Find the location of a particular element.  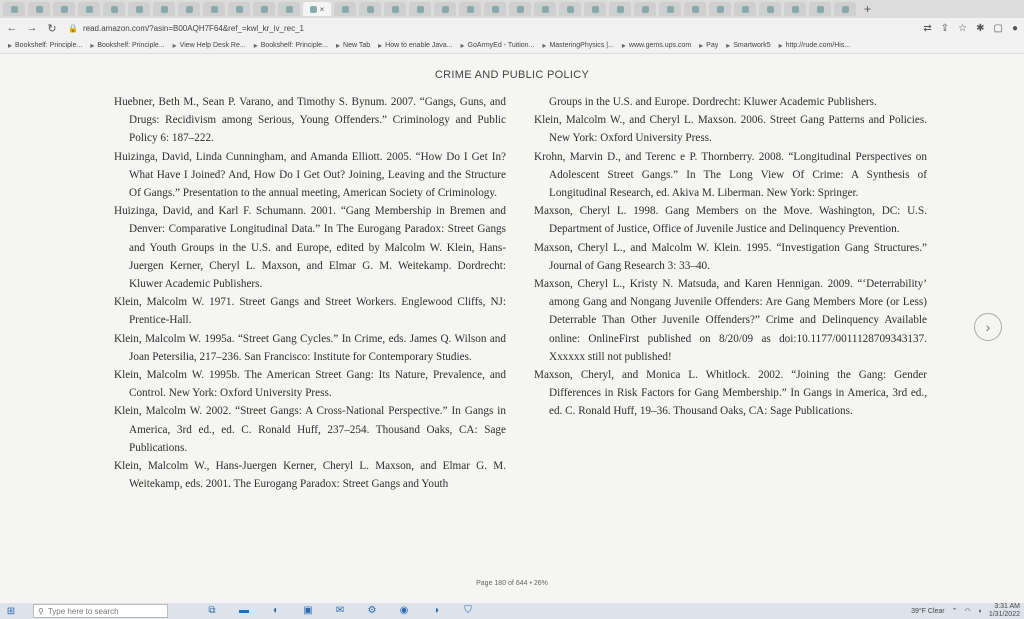

new-tab-button: + is located at coordinates (867, 9).